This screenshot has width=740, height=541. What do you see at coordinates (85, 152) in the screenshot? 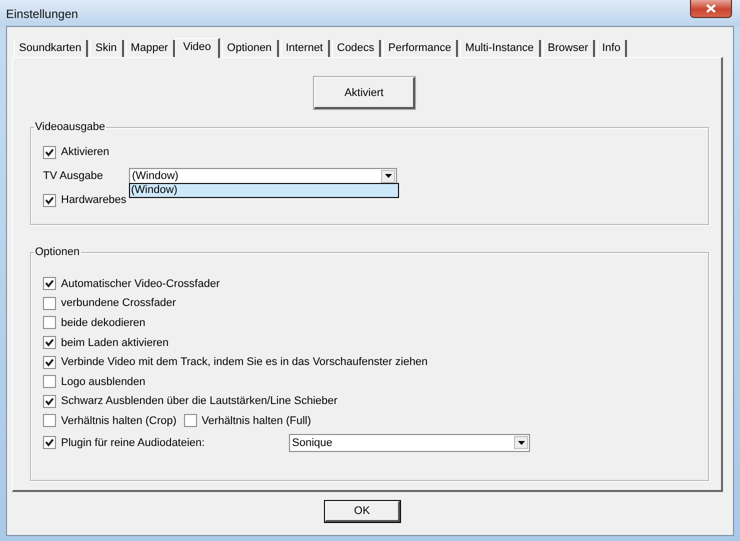
I see `checkbox-label: Aktivieren` at bounding box center [85, 152].